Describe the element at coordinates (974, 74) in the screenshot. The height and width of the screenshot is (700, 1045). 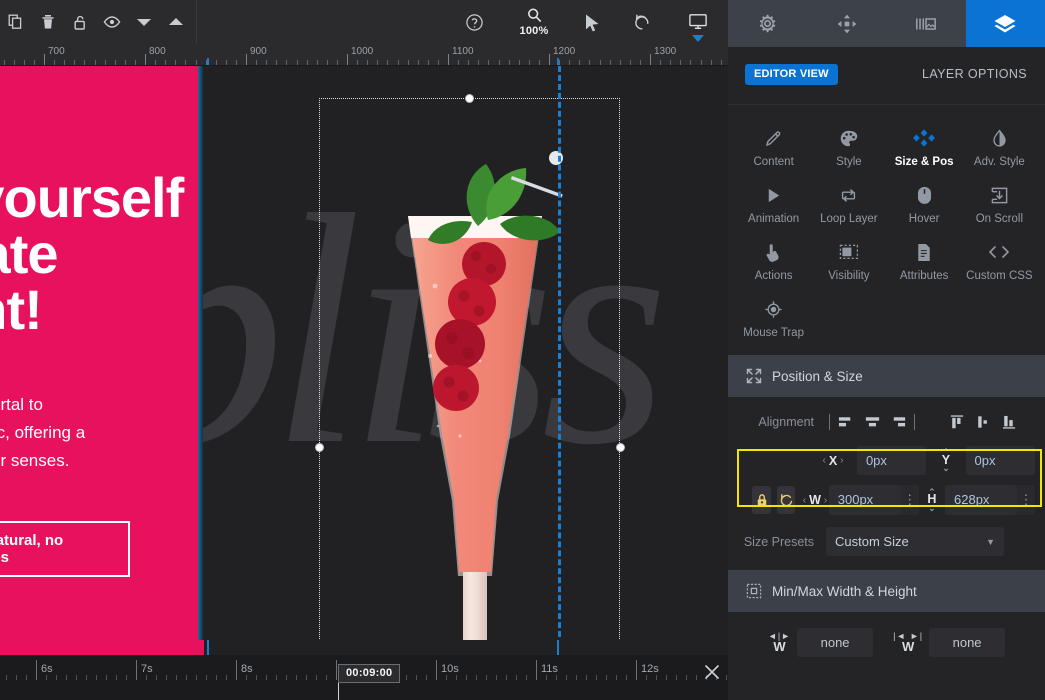
I see `layer-options-label: LAYER OPTIONS` at that location.